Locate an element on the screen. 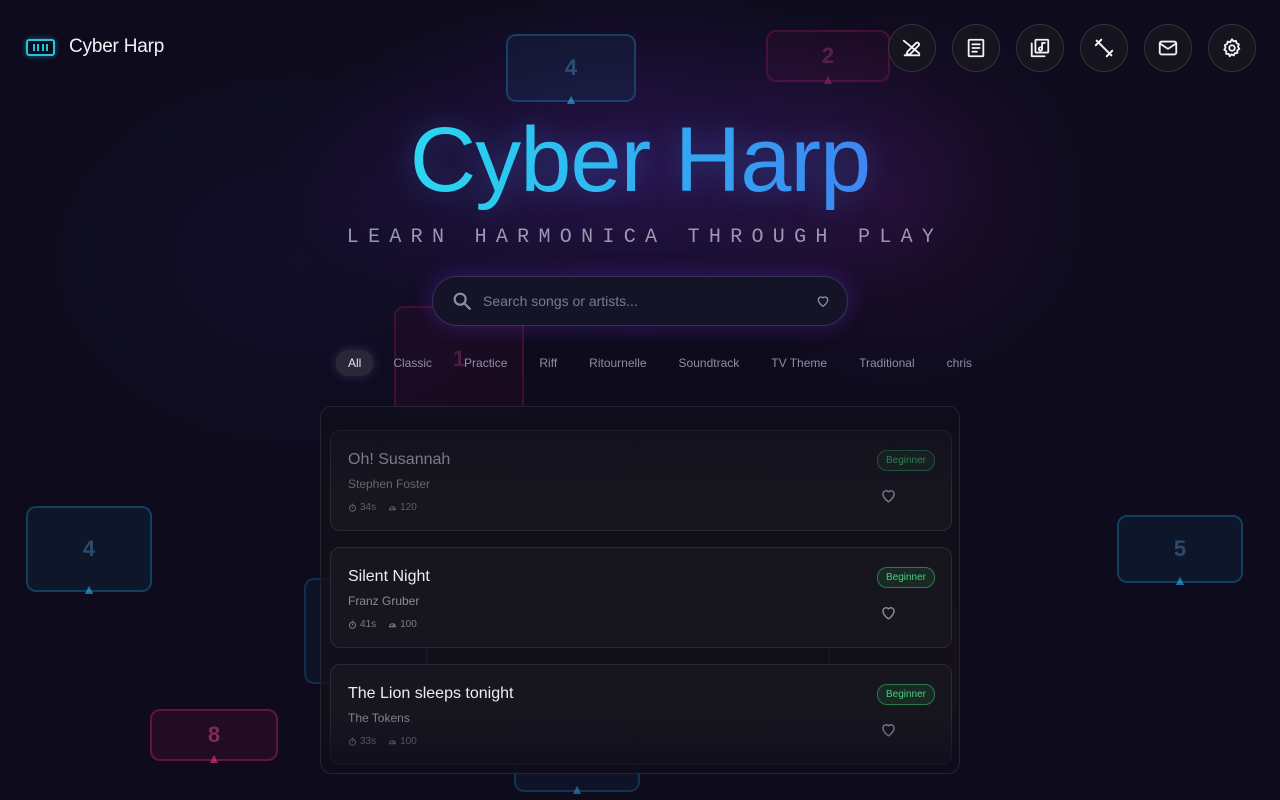  mail-button is located at coordinates (1168, 48).